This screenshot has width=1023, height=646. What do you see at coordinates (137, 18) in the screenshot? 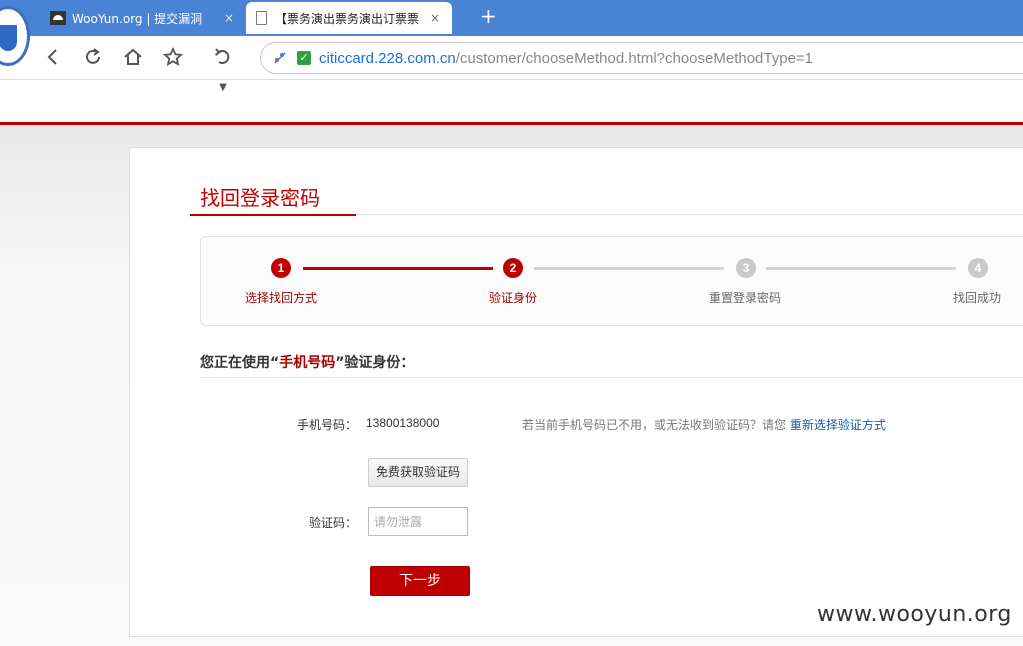
I see `tab-title: WooYun.org | 提交漏洞` at bounding box center [137, 18].